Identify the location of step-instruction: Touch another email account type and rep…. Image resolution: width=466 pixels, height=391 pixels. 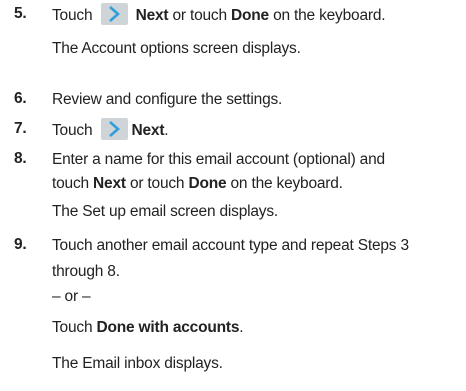
(230, 245).